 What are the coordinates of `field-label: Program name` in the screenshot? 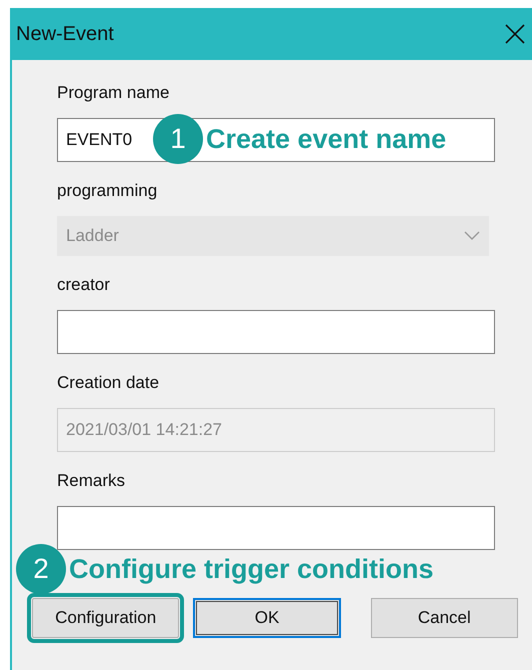 It's located at (113, 93).